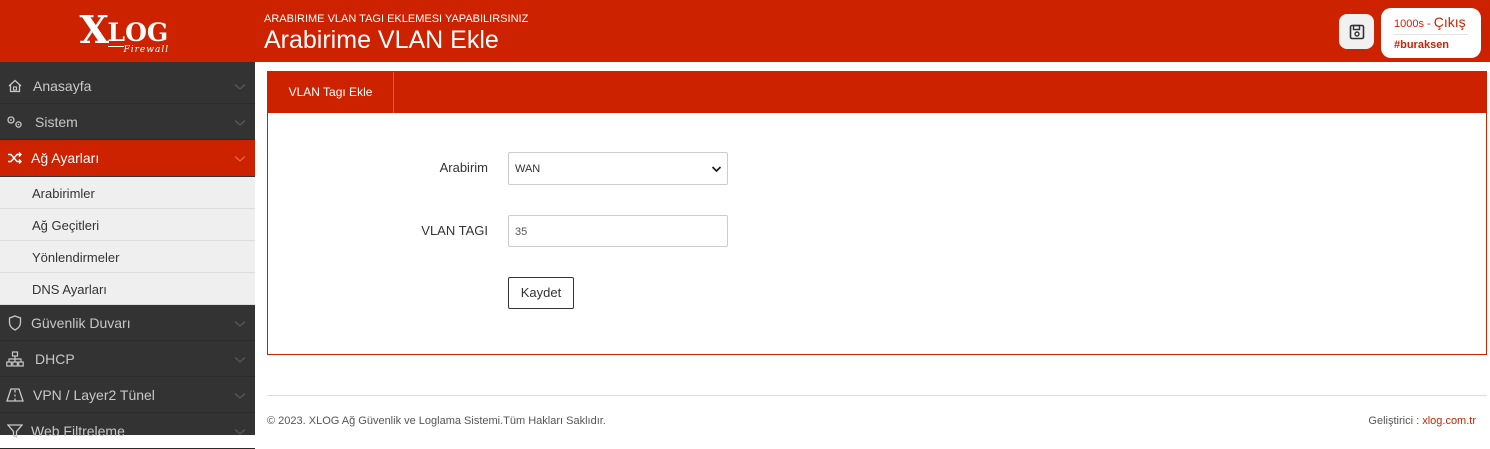  What do you see at coordinates (541, 293) in the screenshot?
I see `save-button: Kaydet` at bounding box center [541, 293].